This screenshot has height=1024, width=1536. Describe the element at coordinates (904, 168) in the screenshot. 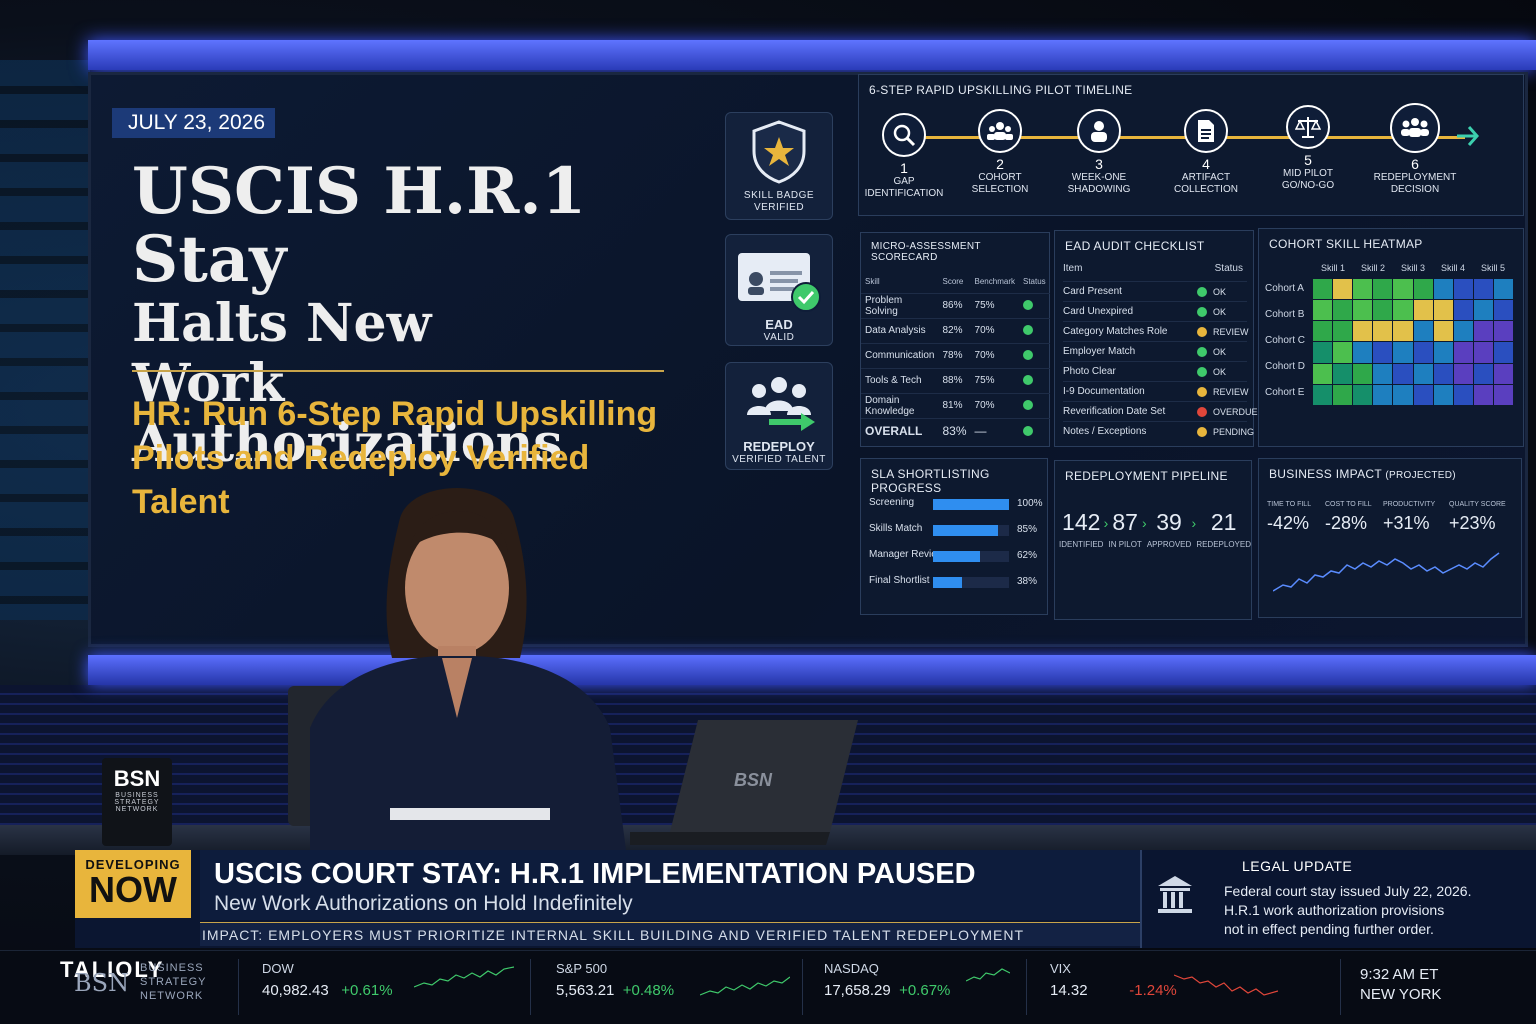

I see `timeline-step-num: 1` at that location.